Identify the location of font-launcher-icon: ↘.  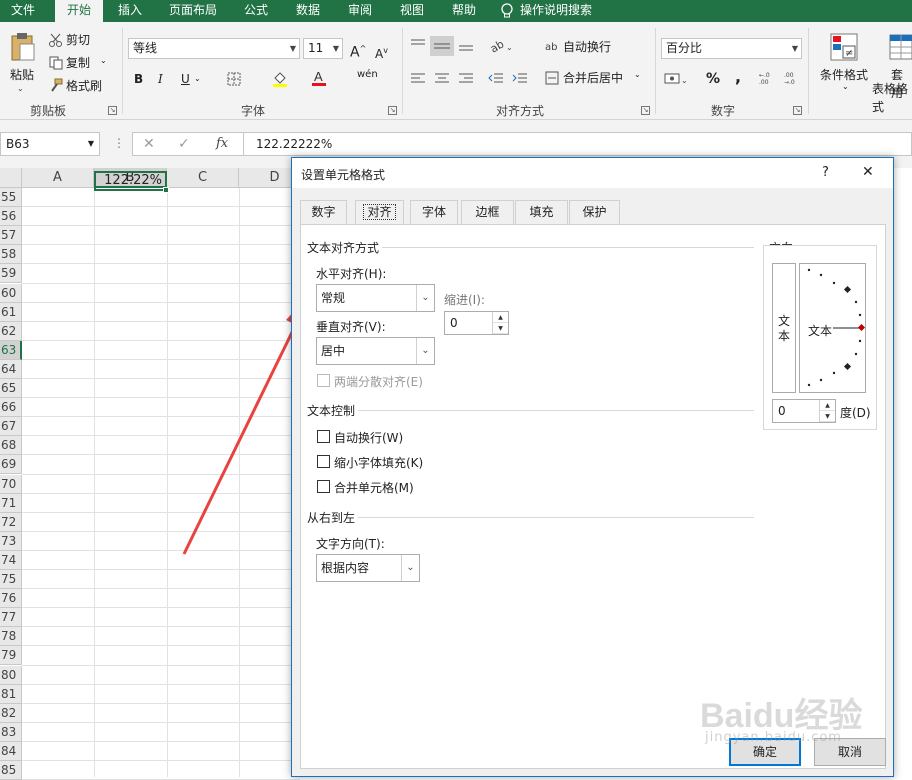
(392, 110).